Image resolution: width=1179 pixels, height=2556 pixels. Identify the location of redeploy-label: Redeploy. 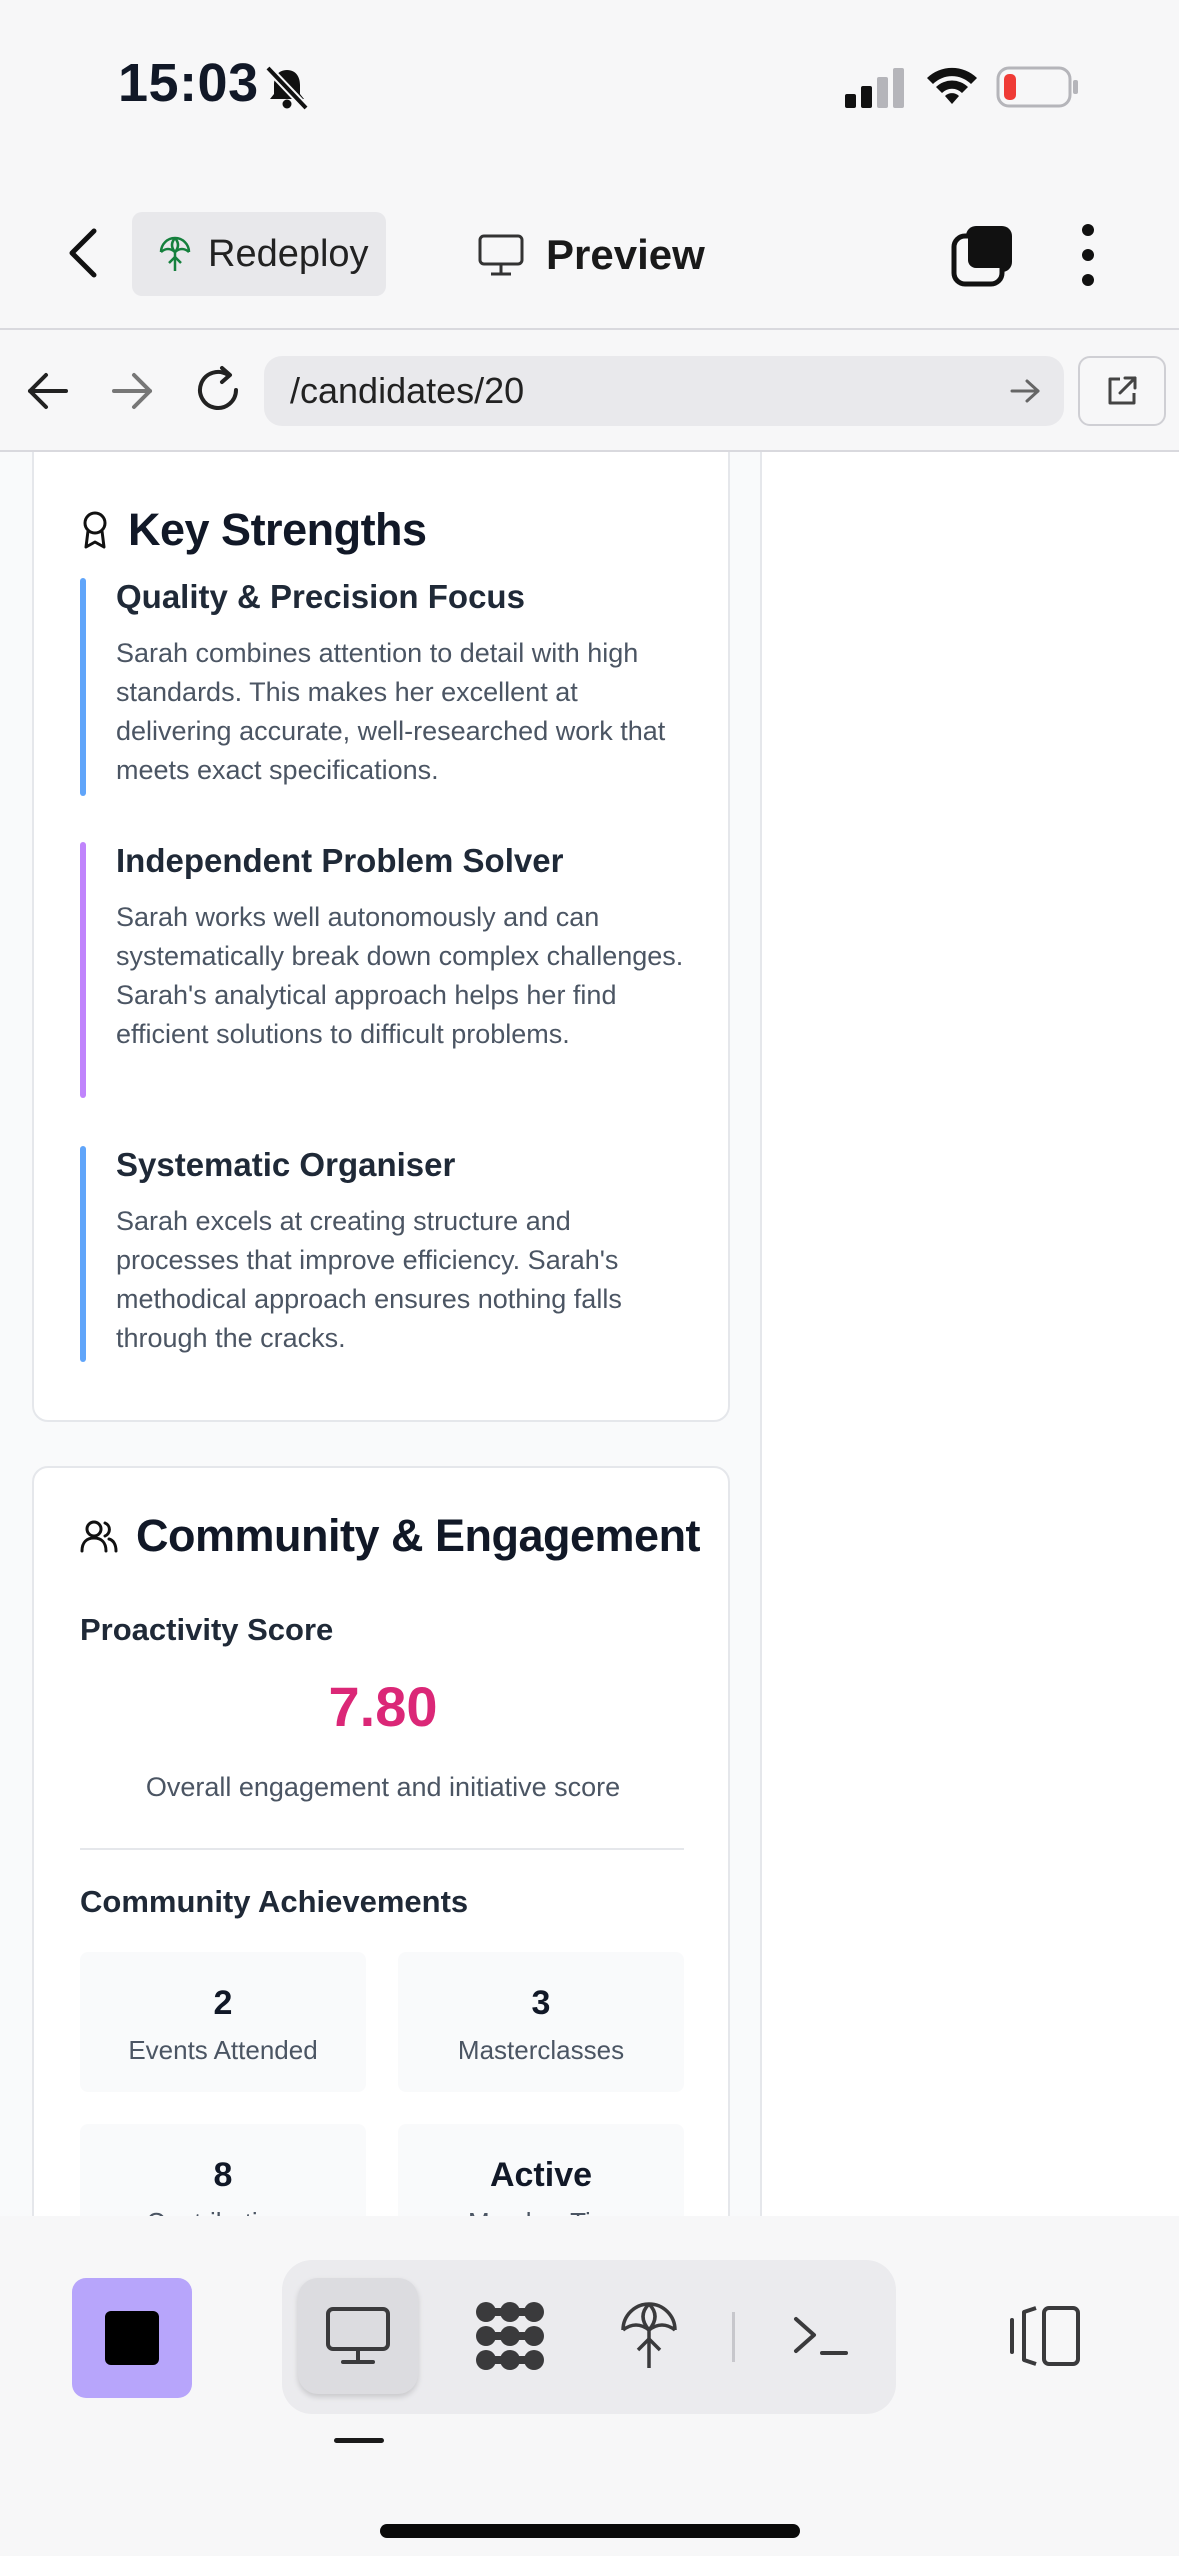
(288, 253).